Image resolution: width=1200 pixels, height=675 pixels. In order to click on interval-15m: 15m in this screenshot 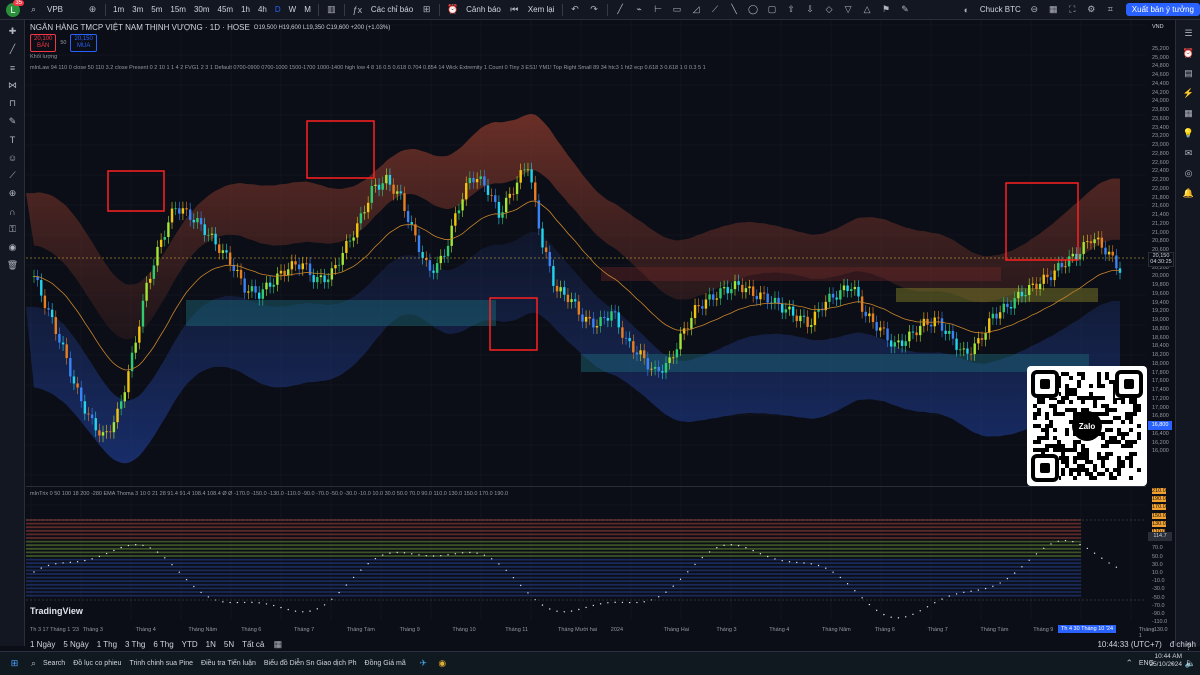, I will do `click(178, 9)`.